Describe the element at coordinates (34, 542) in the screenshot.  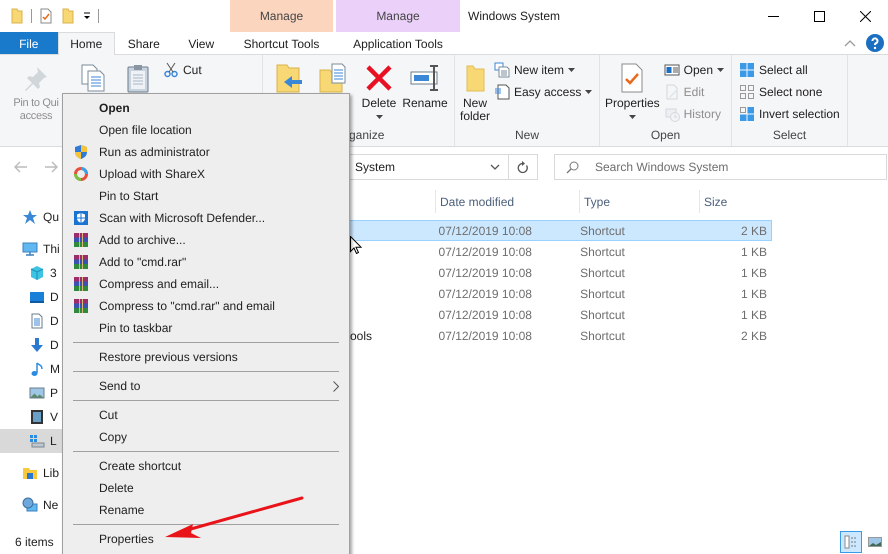
I see `item-count: 6 items` at that location.